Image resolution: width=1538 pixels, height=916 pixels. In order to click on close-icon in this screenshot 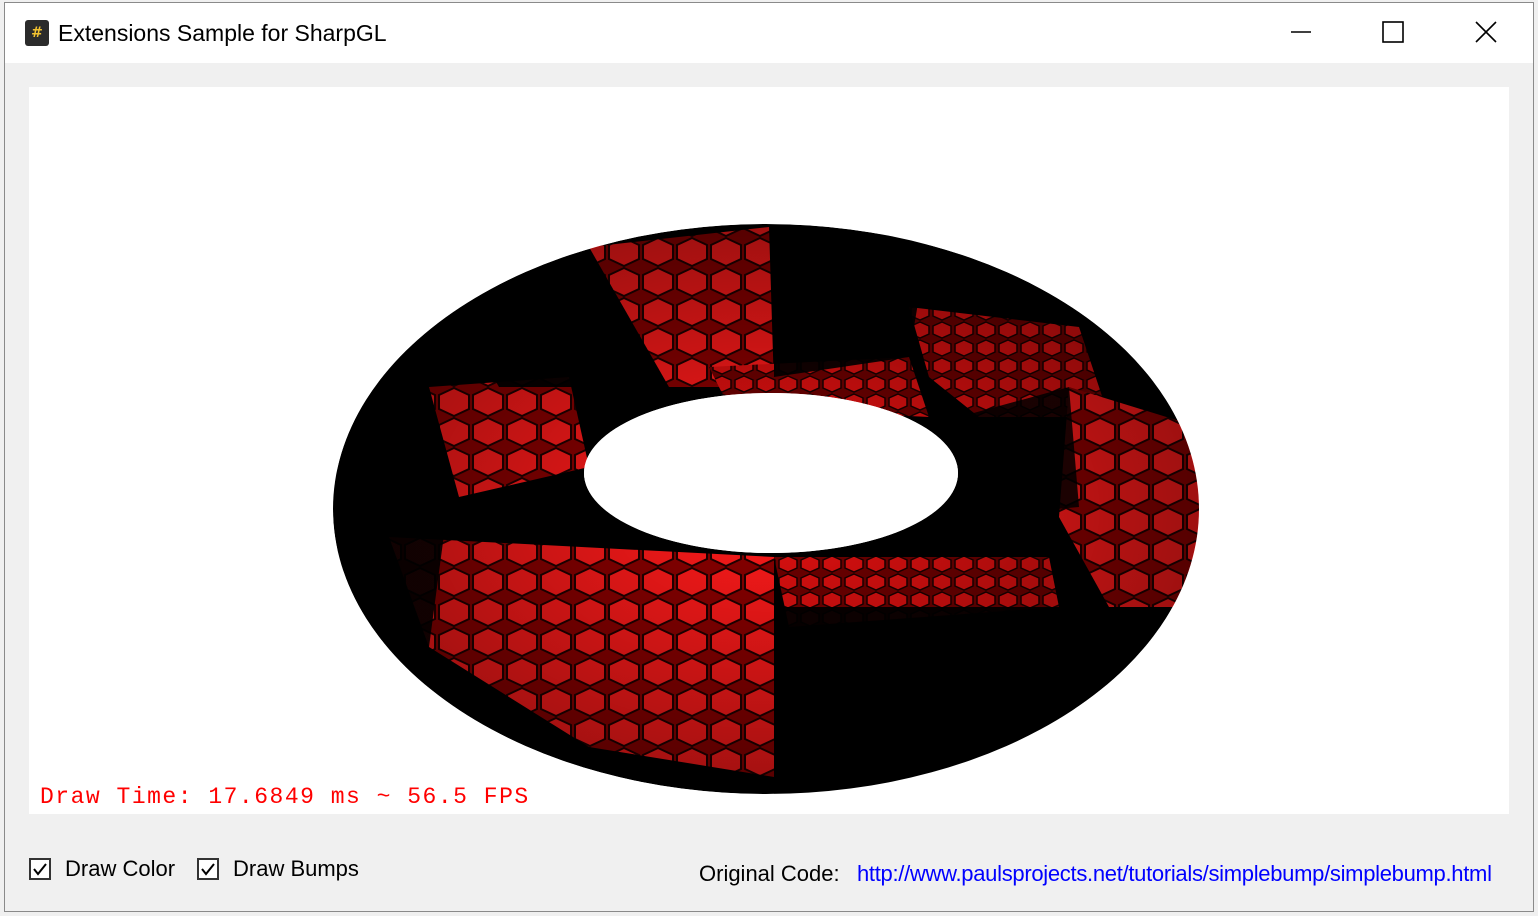, I will do `click(1486, 32)`.